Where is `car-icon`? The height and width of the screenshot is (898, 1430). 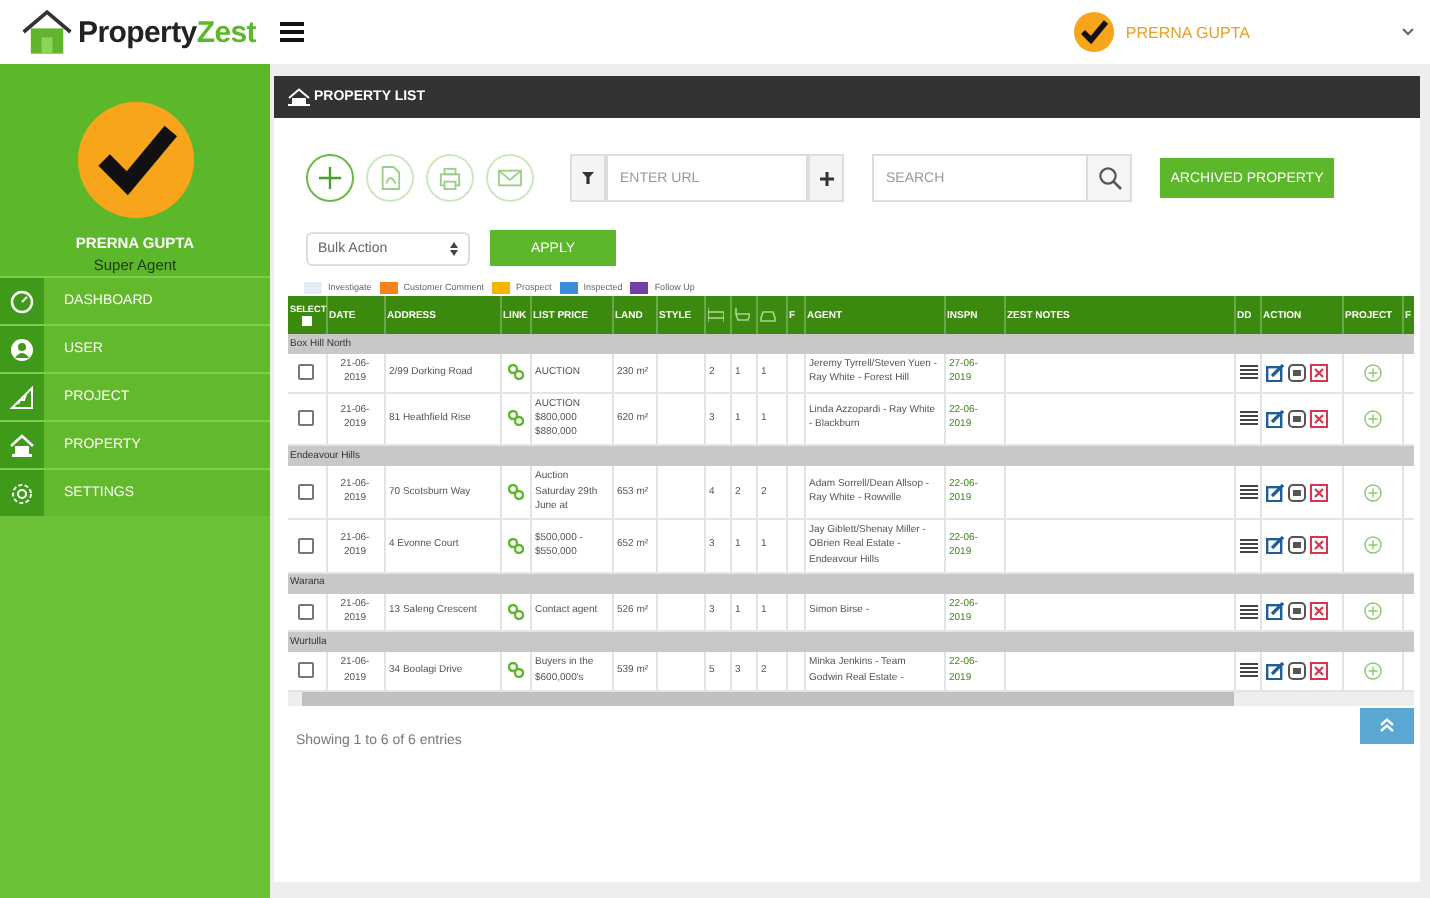
car-icon is located at coordinates (767, 313).